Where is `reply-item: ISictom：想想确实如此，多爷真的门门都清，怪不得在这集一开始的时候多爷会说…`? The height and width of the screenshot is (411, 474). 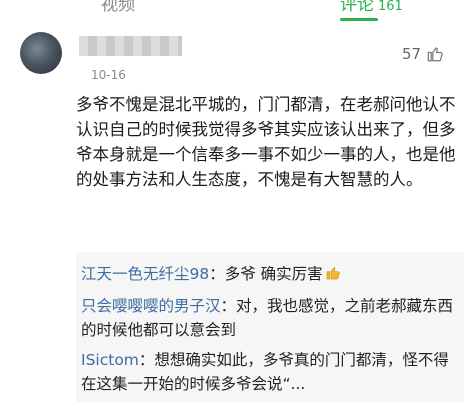 reply-item: ISictom：想想确实如此，多爷真的门门都清，怪不得在这集一开始的时候多爷会说… is located at coordinates (271, 372).